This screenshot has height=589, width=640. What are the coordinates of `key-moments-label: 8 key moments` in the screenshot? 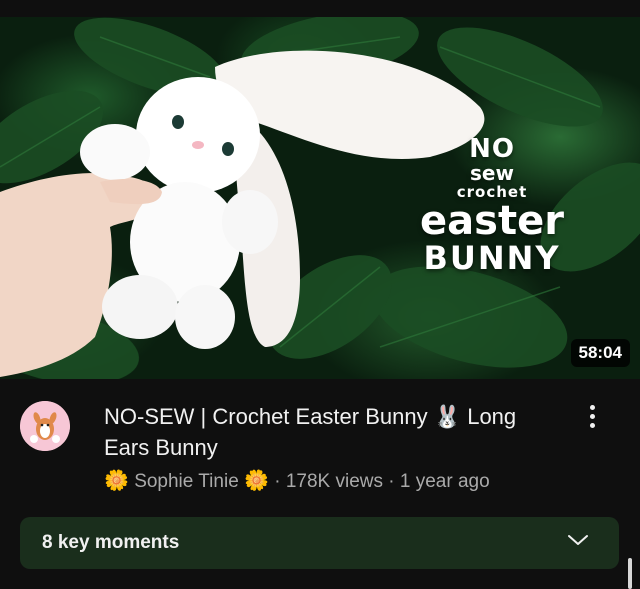 It's located at (111, 542).